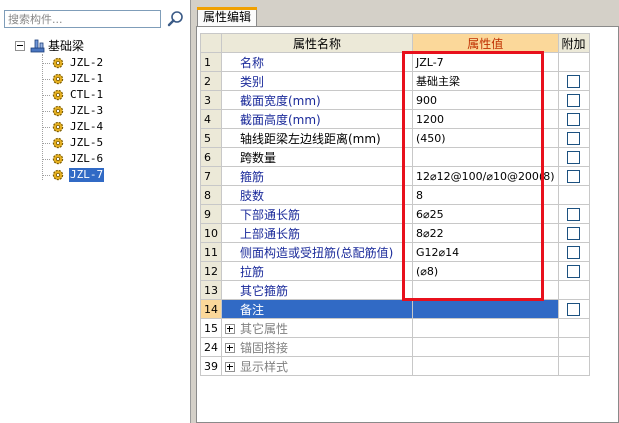  Describe the element at coordinates (485, 100) in the screenshot. I see `property-value: 900` at that location.